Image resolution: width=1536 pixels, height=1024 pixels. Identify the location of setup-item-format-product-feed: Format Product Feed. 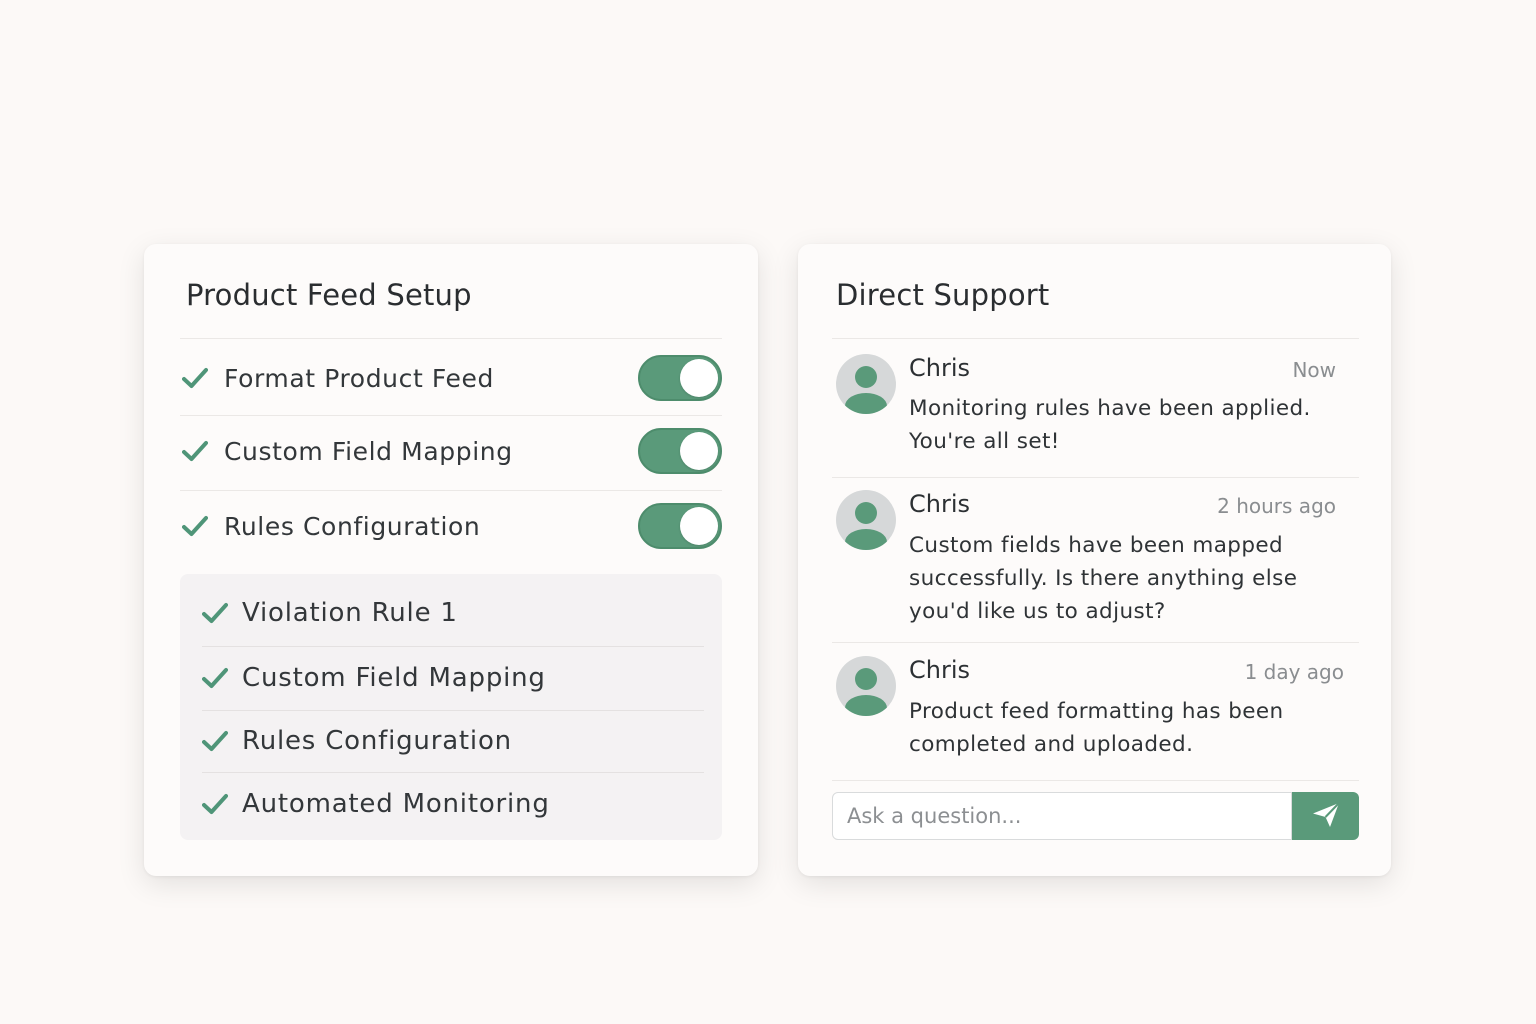
(451, 378).